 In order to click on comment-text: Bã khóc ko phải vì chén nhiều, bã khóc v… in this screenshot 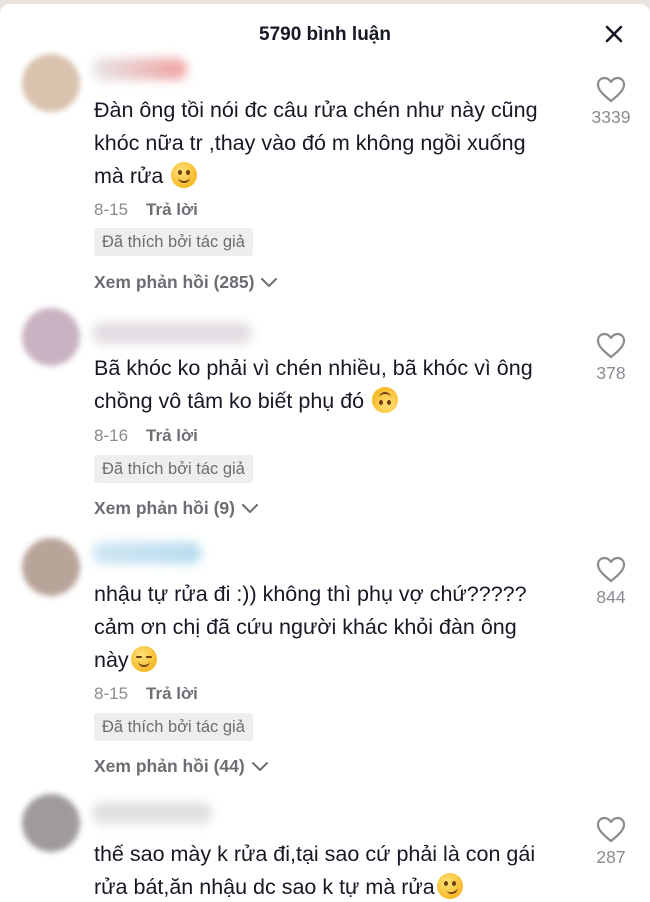, I will do `click(339, 385)`.